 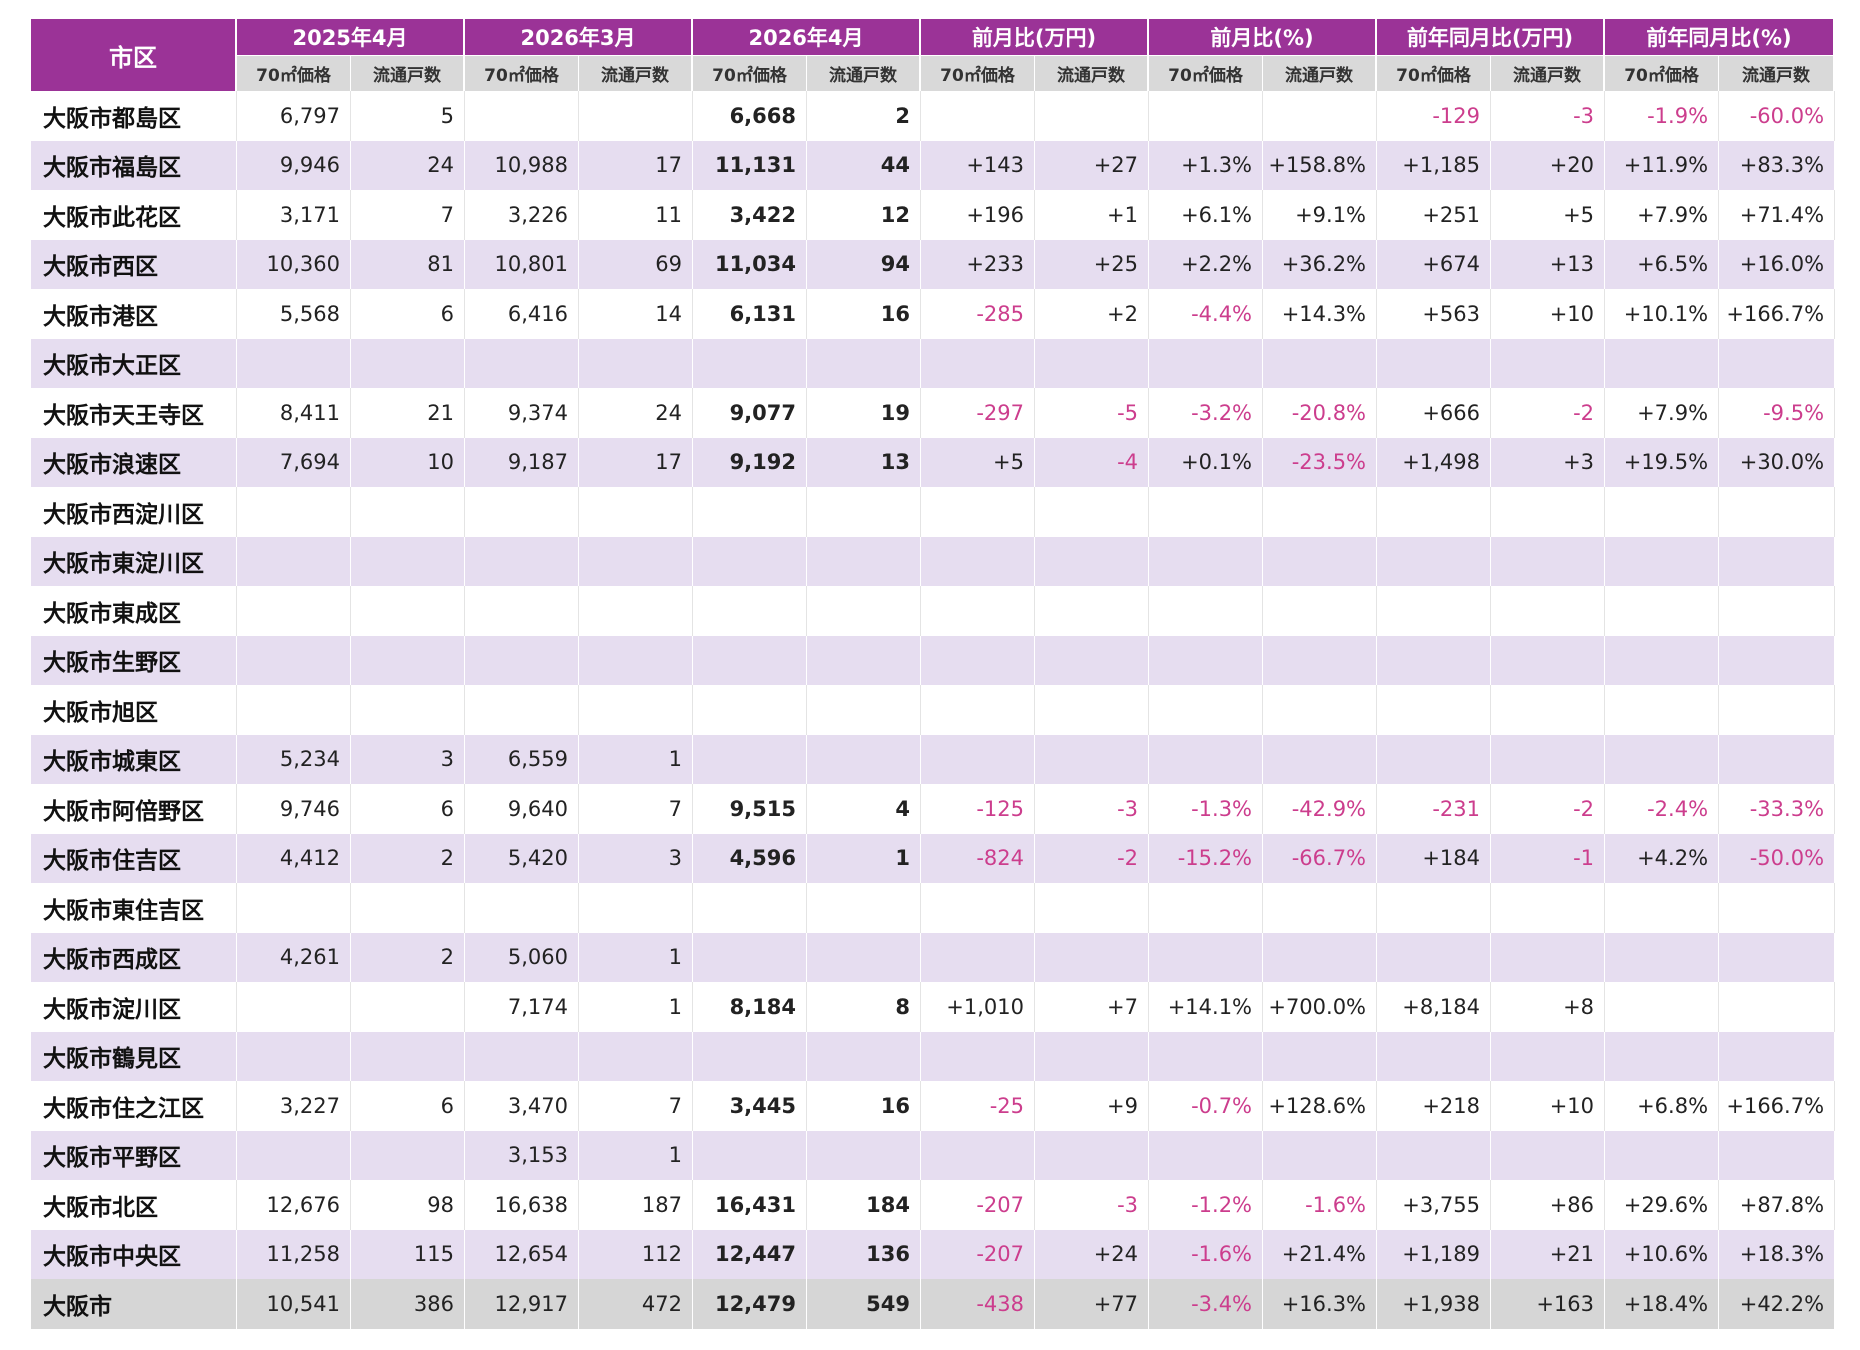 What do you see at coordinates (1662, 1205) in the screenshot?
I see `table-cell: +29.6%` at bounding box center [1662, 1205].